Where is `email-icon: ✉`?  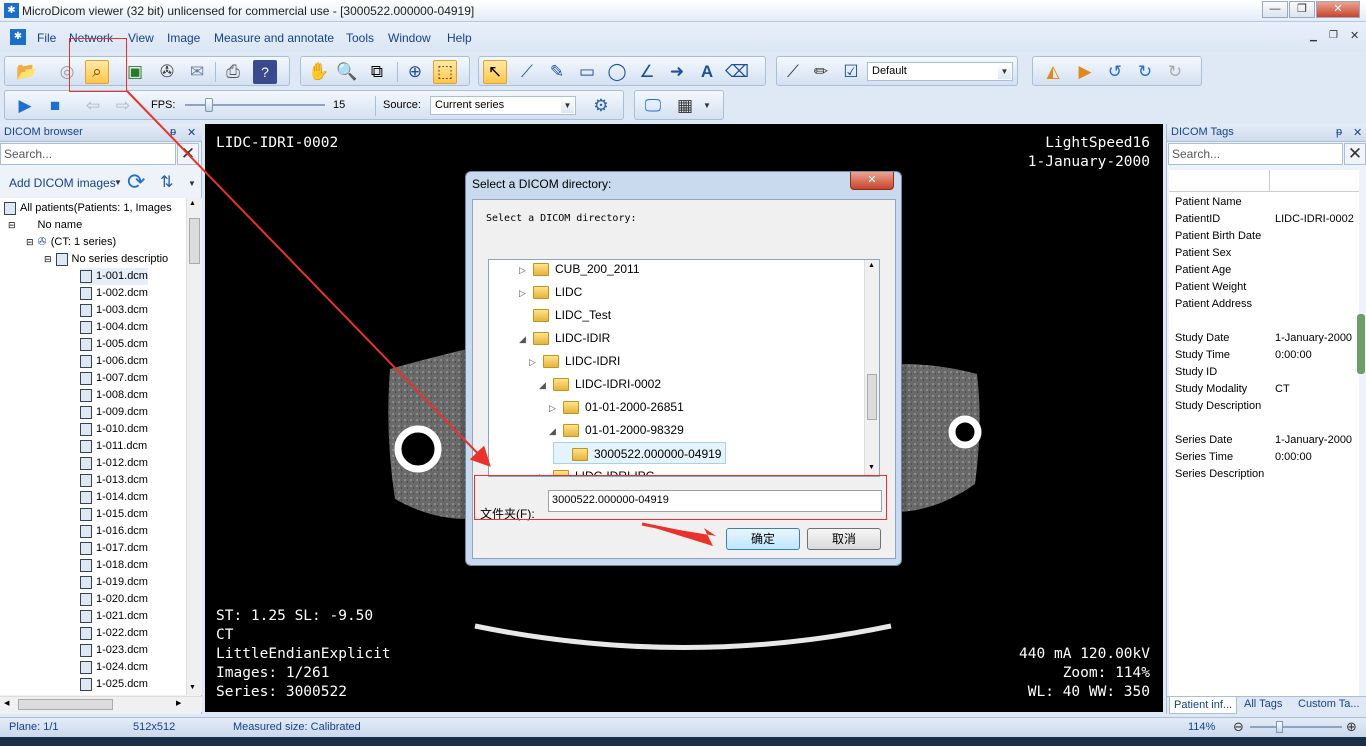 email-icon: ✉ is located at coordinates (197, 72).